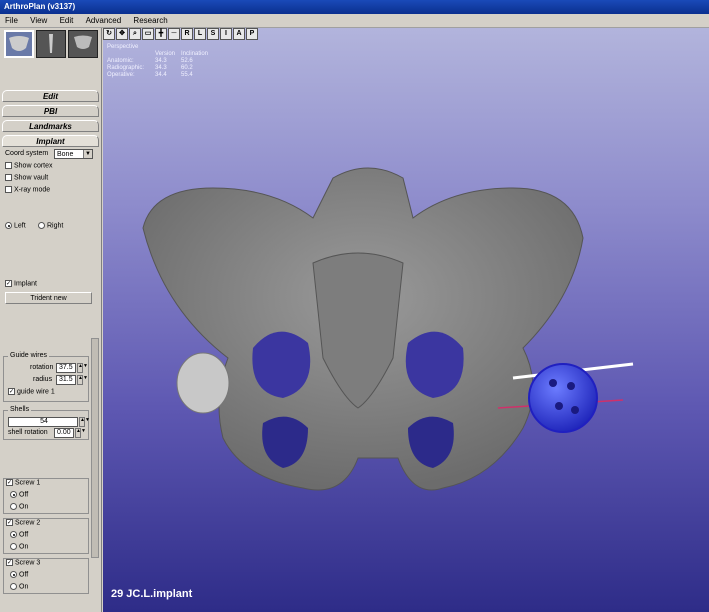 Image resolution: width=709 pixels, height=612 pixels. What do you see at coordinates (50, 96) in the screenshot?
I see `tab-edit: Edit` at bounding box center [50, 96].